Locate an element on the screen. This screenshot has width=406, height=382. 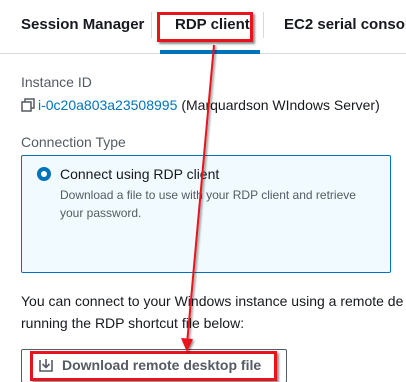
radio-selected-icon is located at coordinates (44, 174).